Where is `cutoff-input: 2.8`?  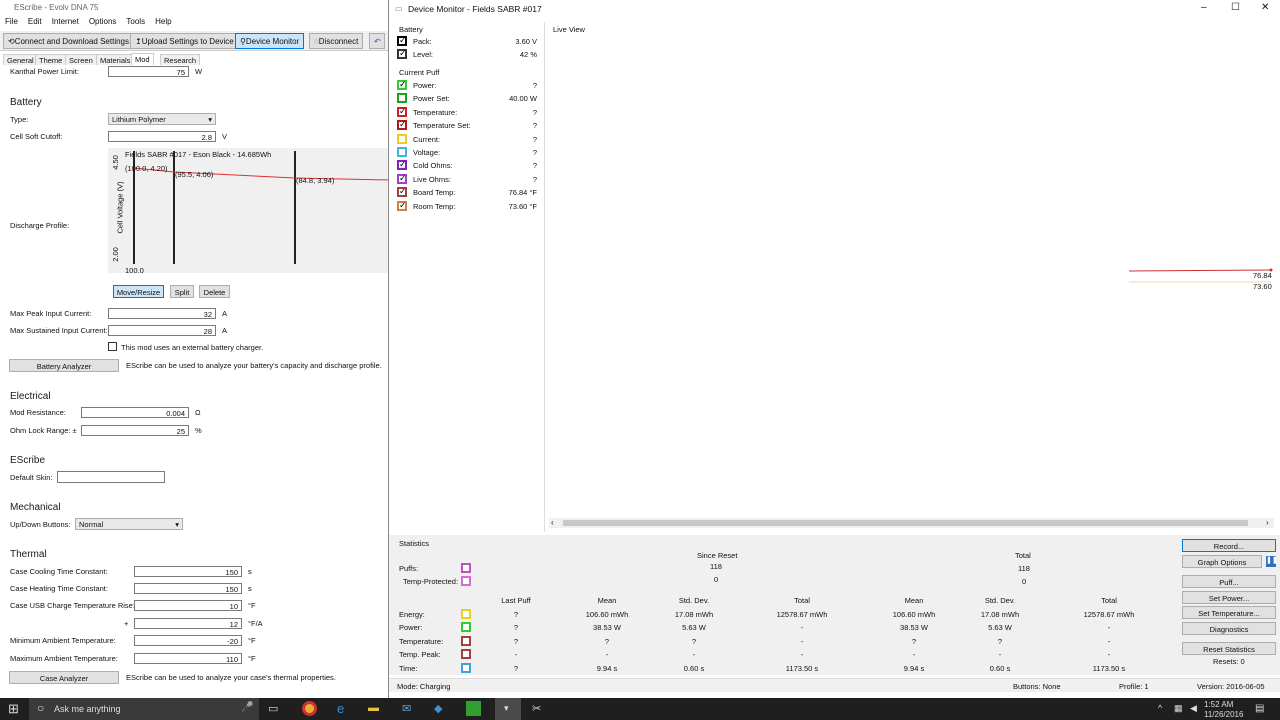 cutoff-input: 2.8 is located at coordinates (162, 136).